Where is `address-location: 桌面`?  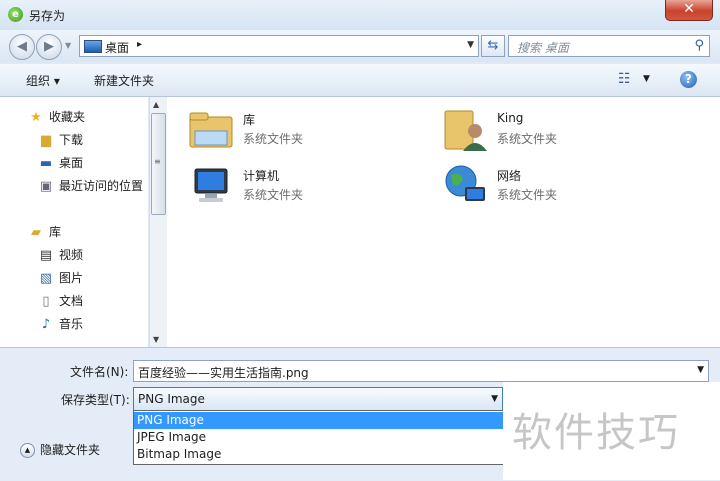
address-location: 桌面 is located at coordinates (117, 47).